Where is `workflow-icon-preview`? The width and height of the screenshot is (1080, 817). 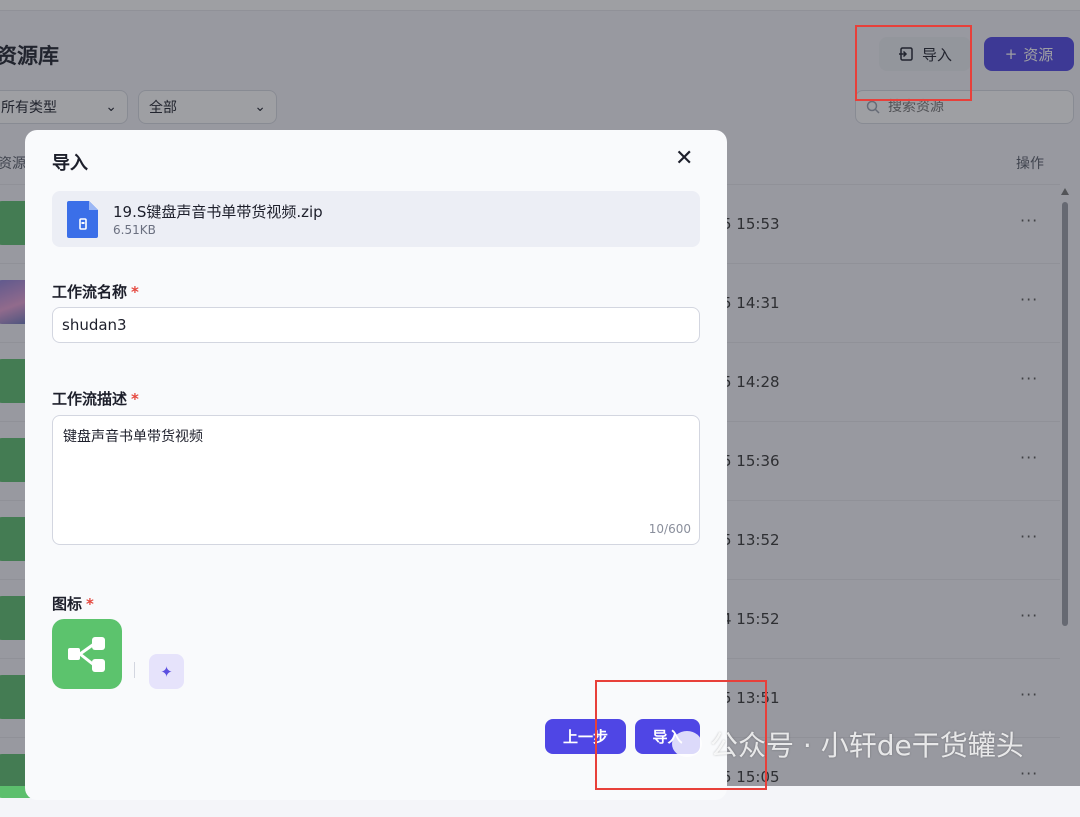 workflow-icon-preview is located at coordinates (87, 654).